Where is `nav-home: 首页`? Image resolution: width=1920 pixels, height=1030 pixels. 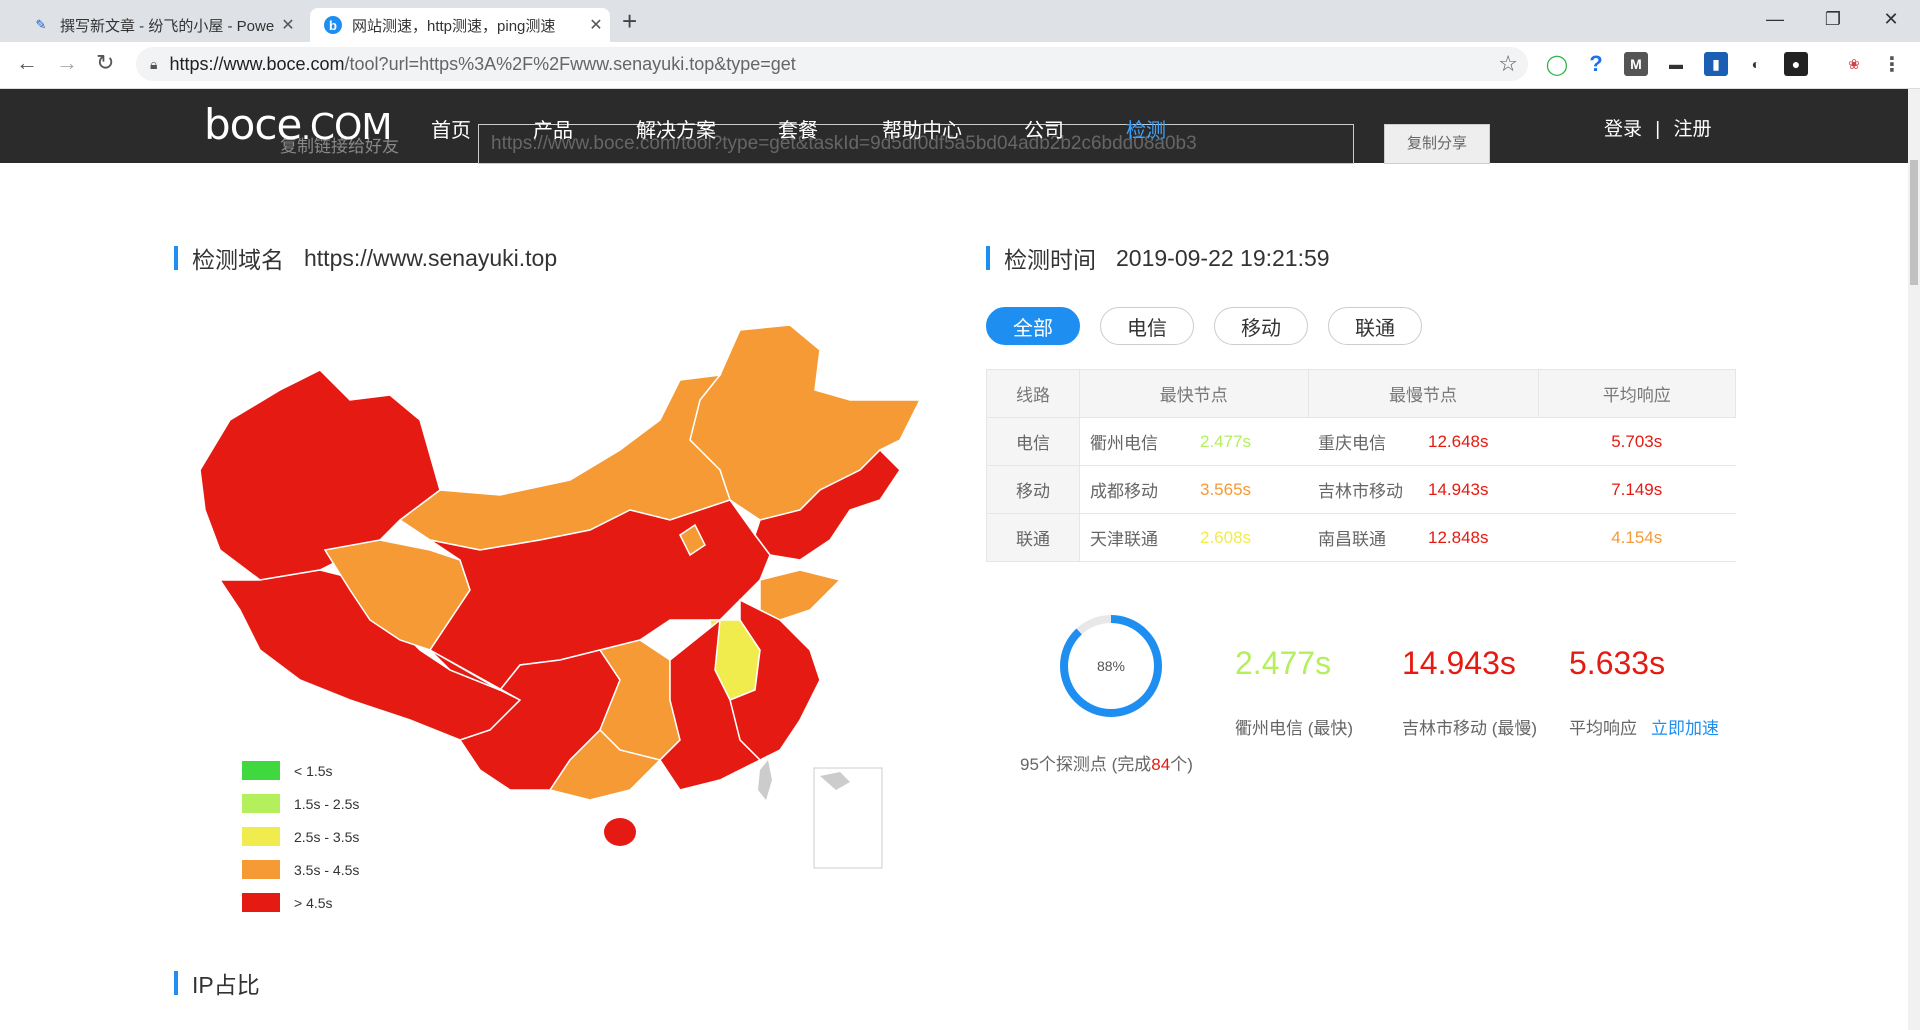 nav-home: 首页 is located at coordinates (451, 128).